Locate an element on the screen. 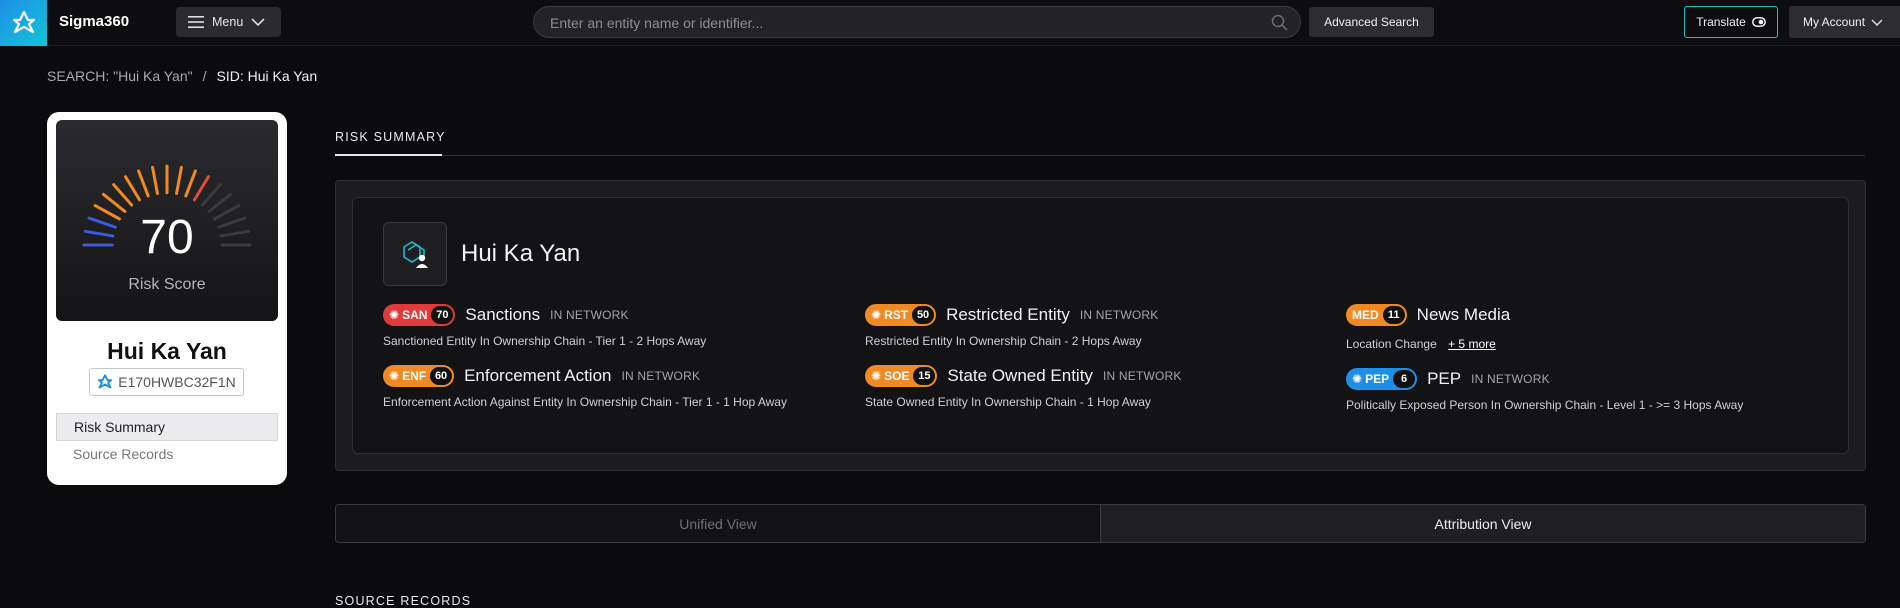  sigma-icon is located at coordinates (105, 381).